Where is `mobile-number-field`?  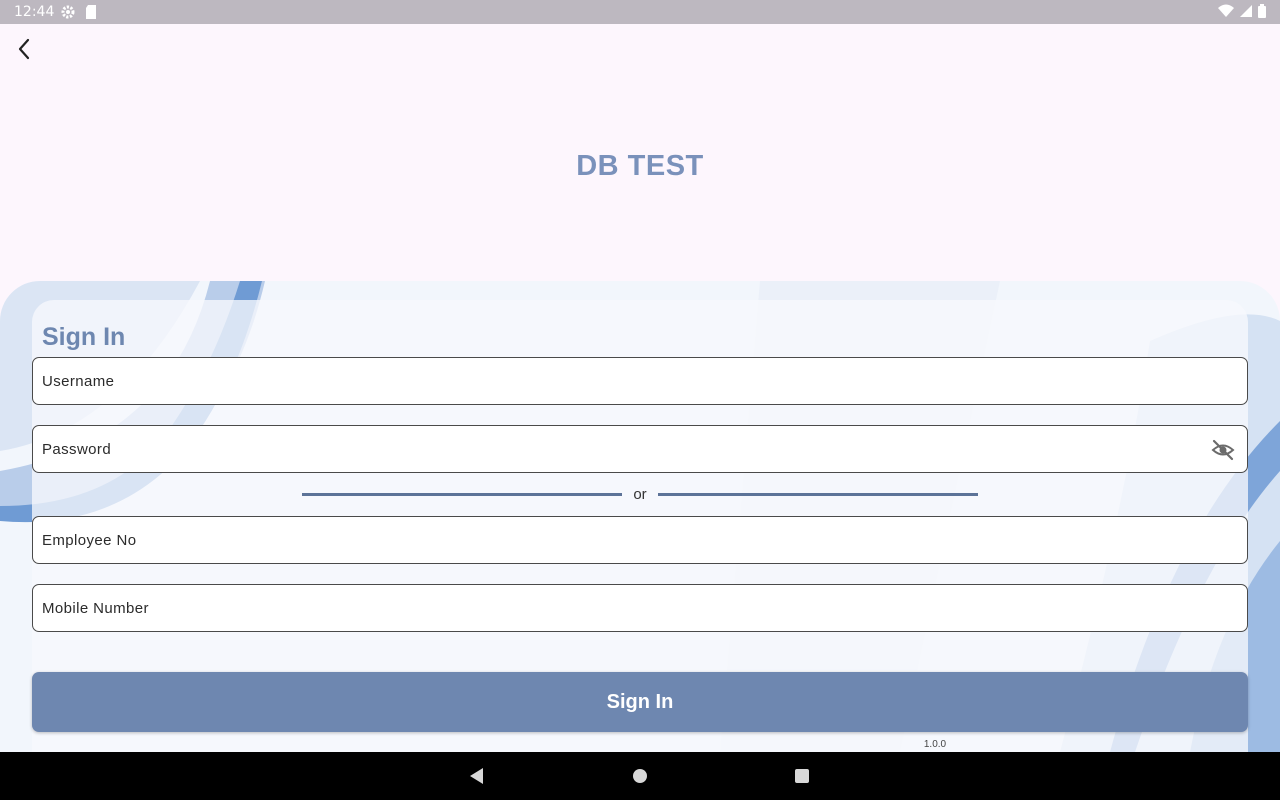
mobile-number-field is located at coordinates (640, 608).